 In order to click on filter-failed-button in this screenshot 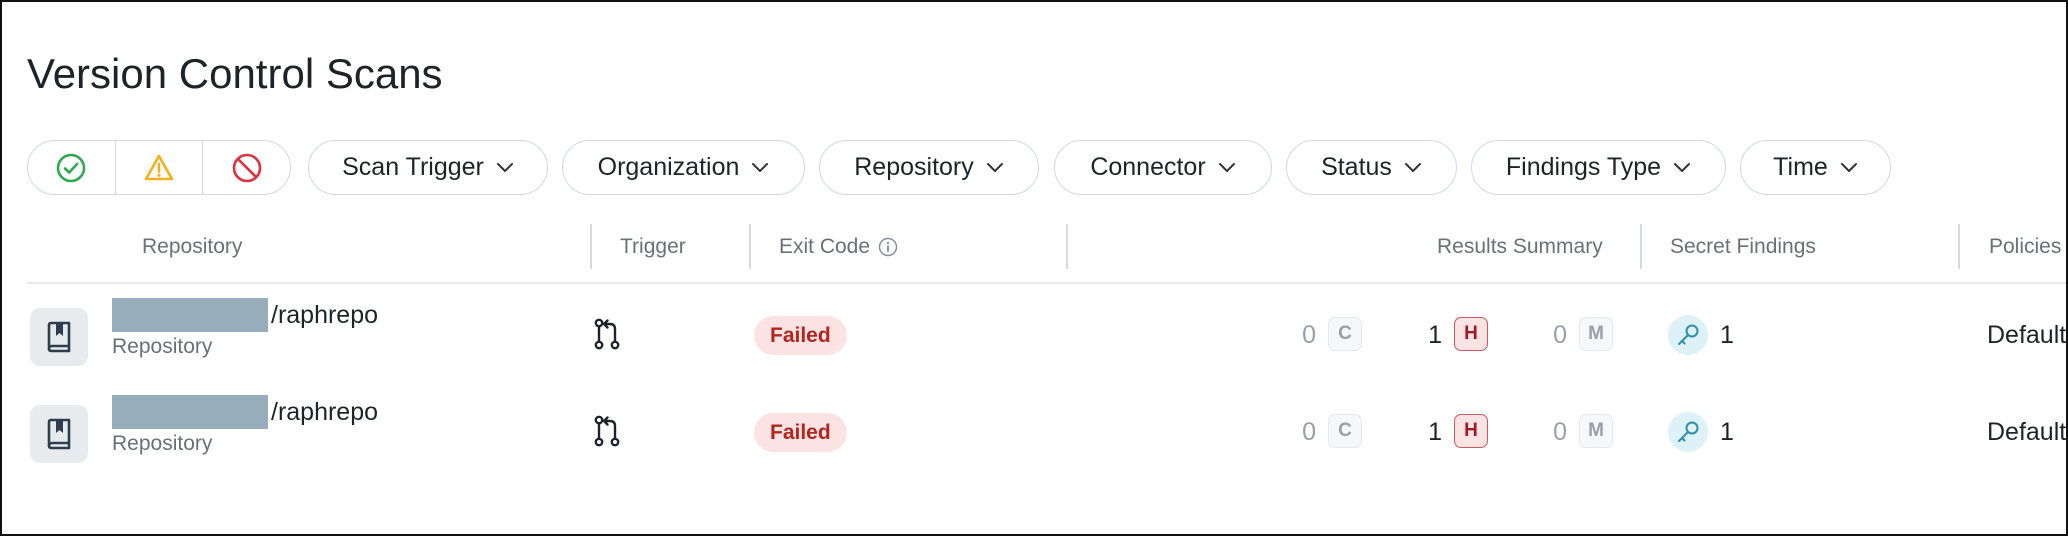, I will do `click(246, 167)`.